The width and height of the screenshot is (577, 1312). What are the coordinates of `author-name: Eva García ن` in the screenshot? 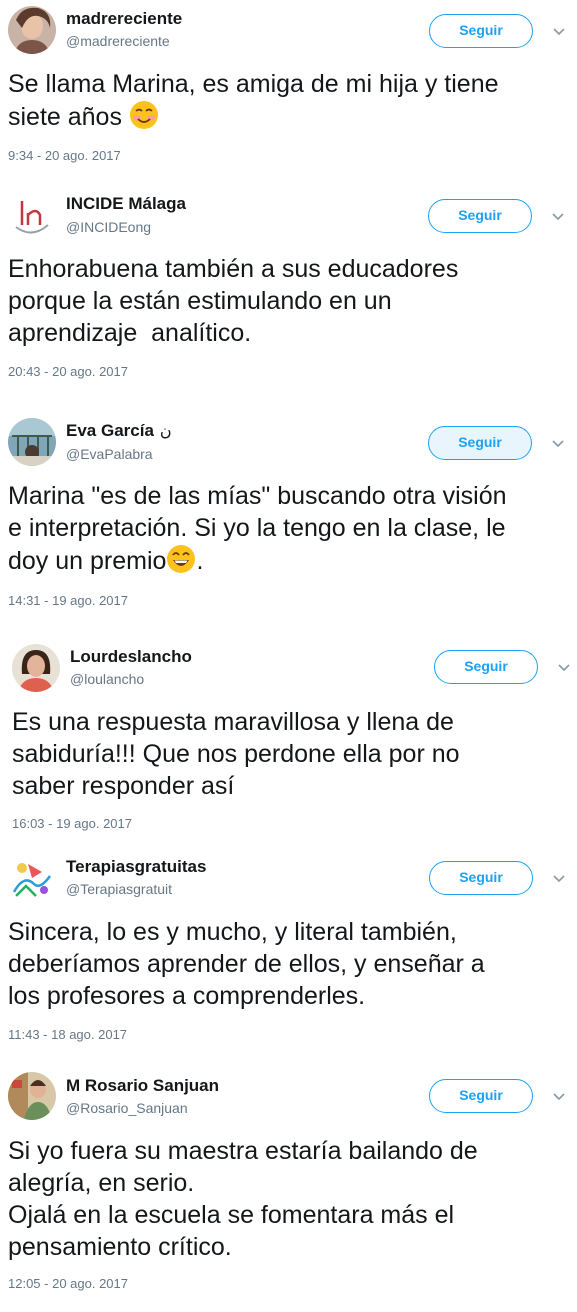 It's located at (119, 431).